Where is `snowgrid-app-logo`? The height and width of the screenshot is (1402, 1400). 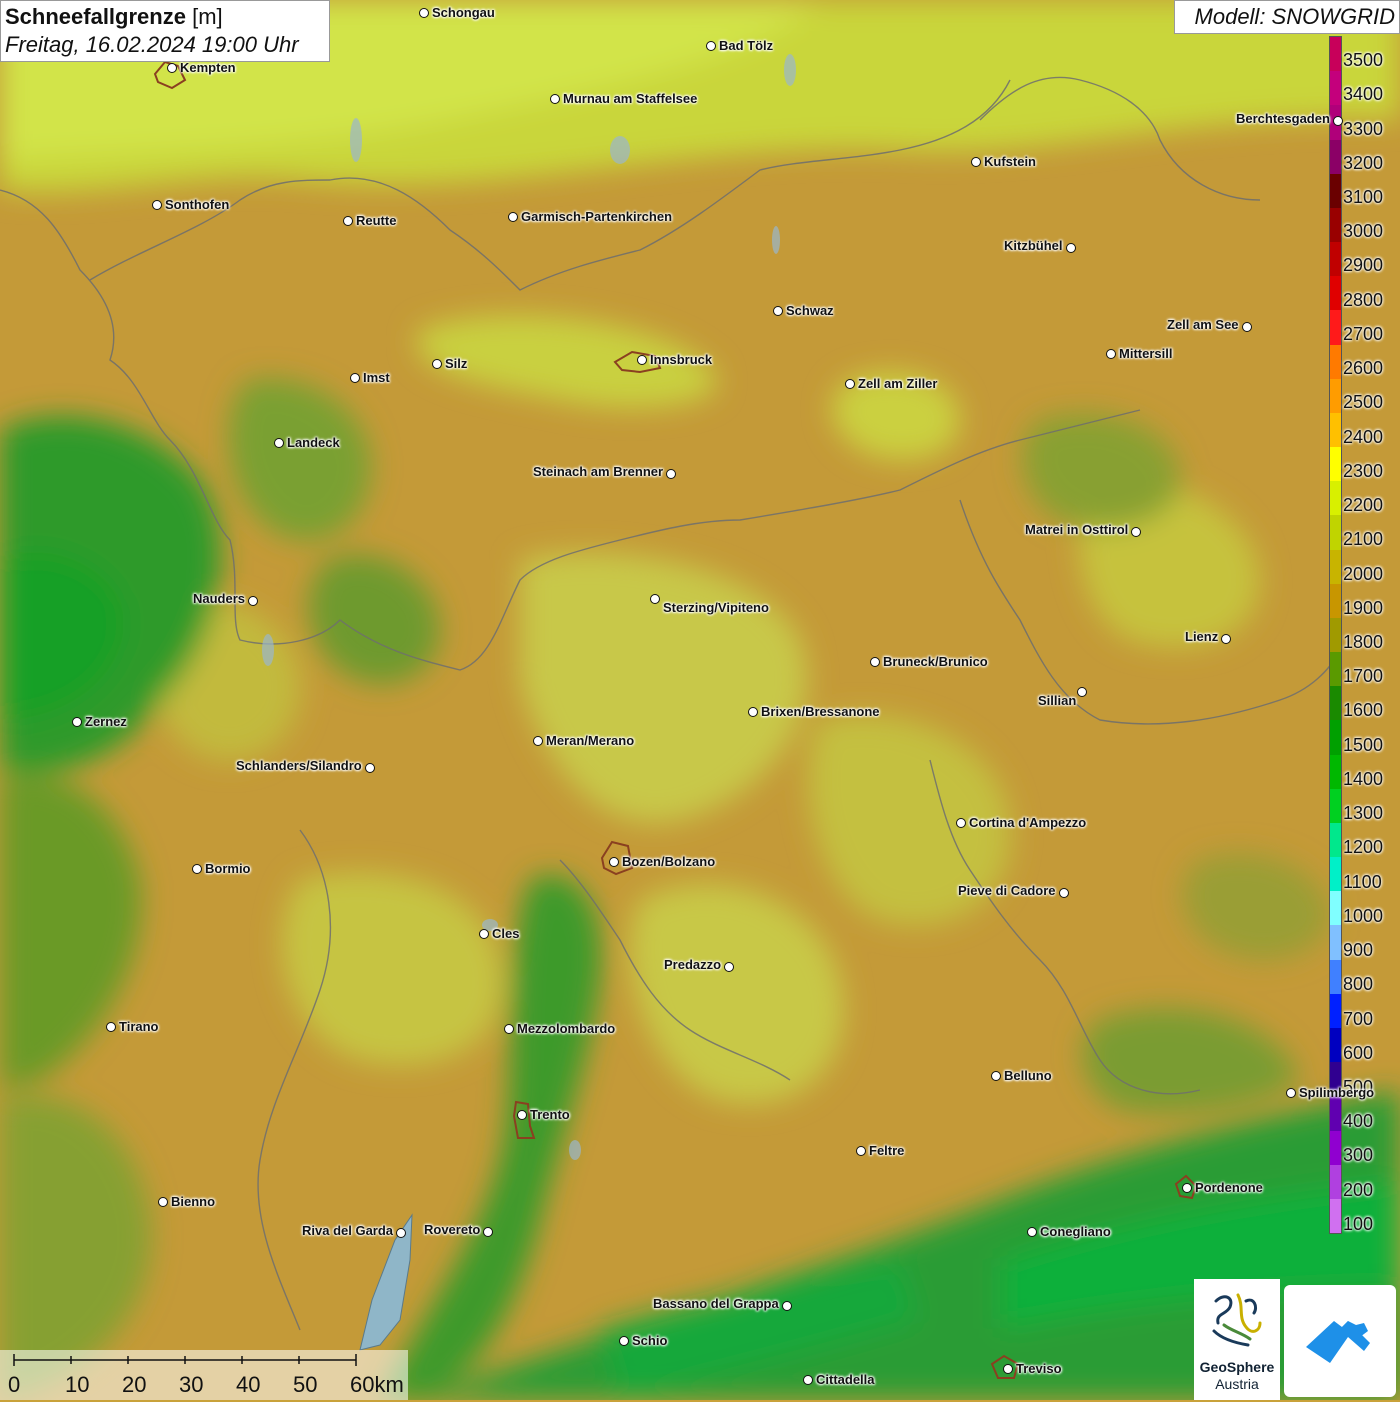
snowgrid-app-logo is located at coordinates (1340, 1341).